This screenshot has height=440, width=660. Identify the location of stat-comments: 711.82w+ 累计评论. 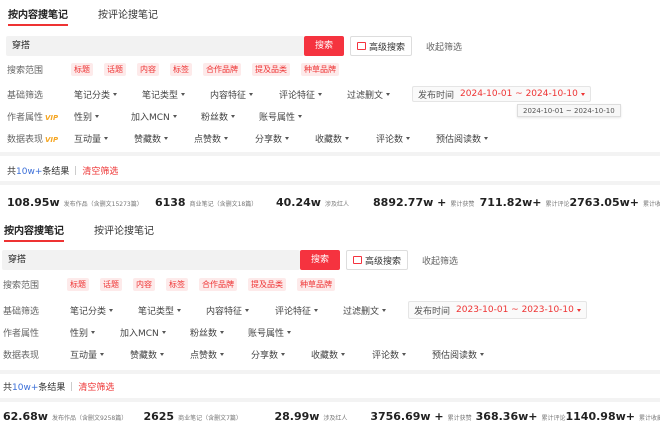
(524, 202).